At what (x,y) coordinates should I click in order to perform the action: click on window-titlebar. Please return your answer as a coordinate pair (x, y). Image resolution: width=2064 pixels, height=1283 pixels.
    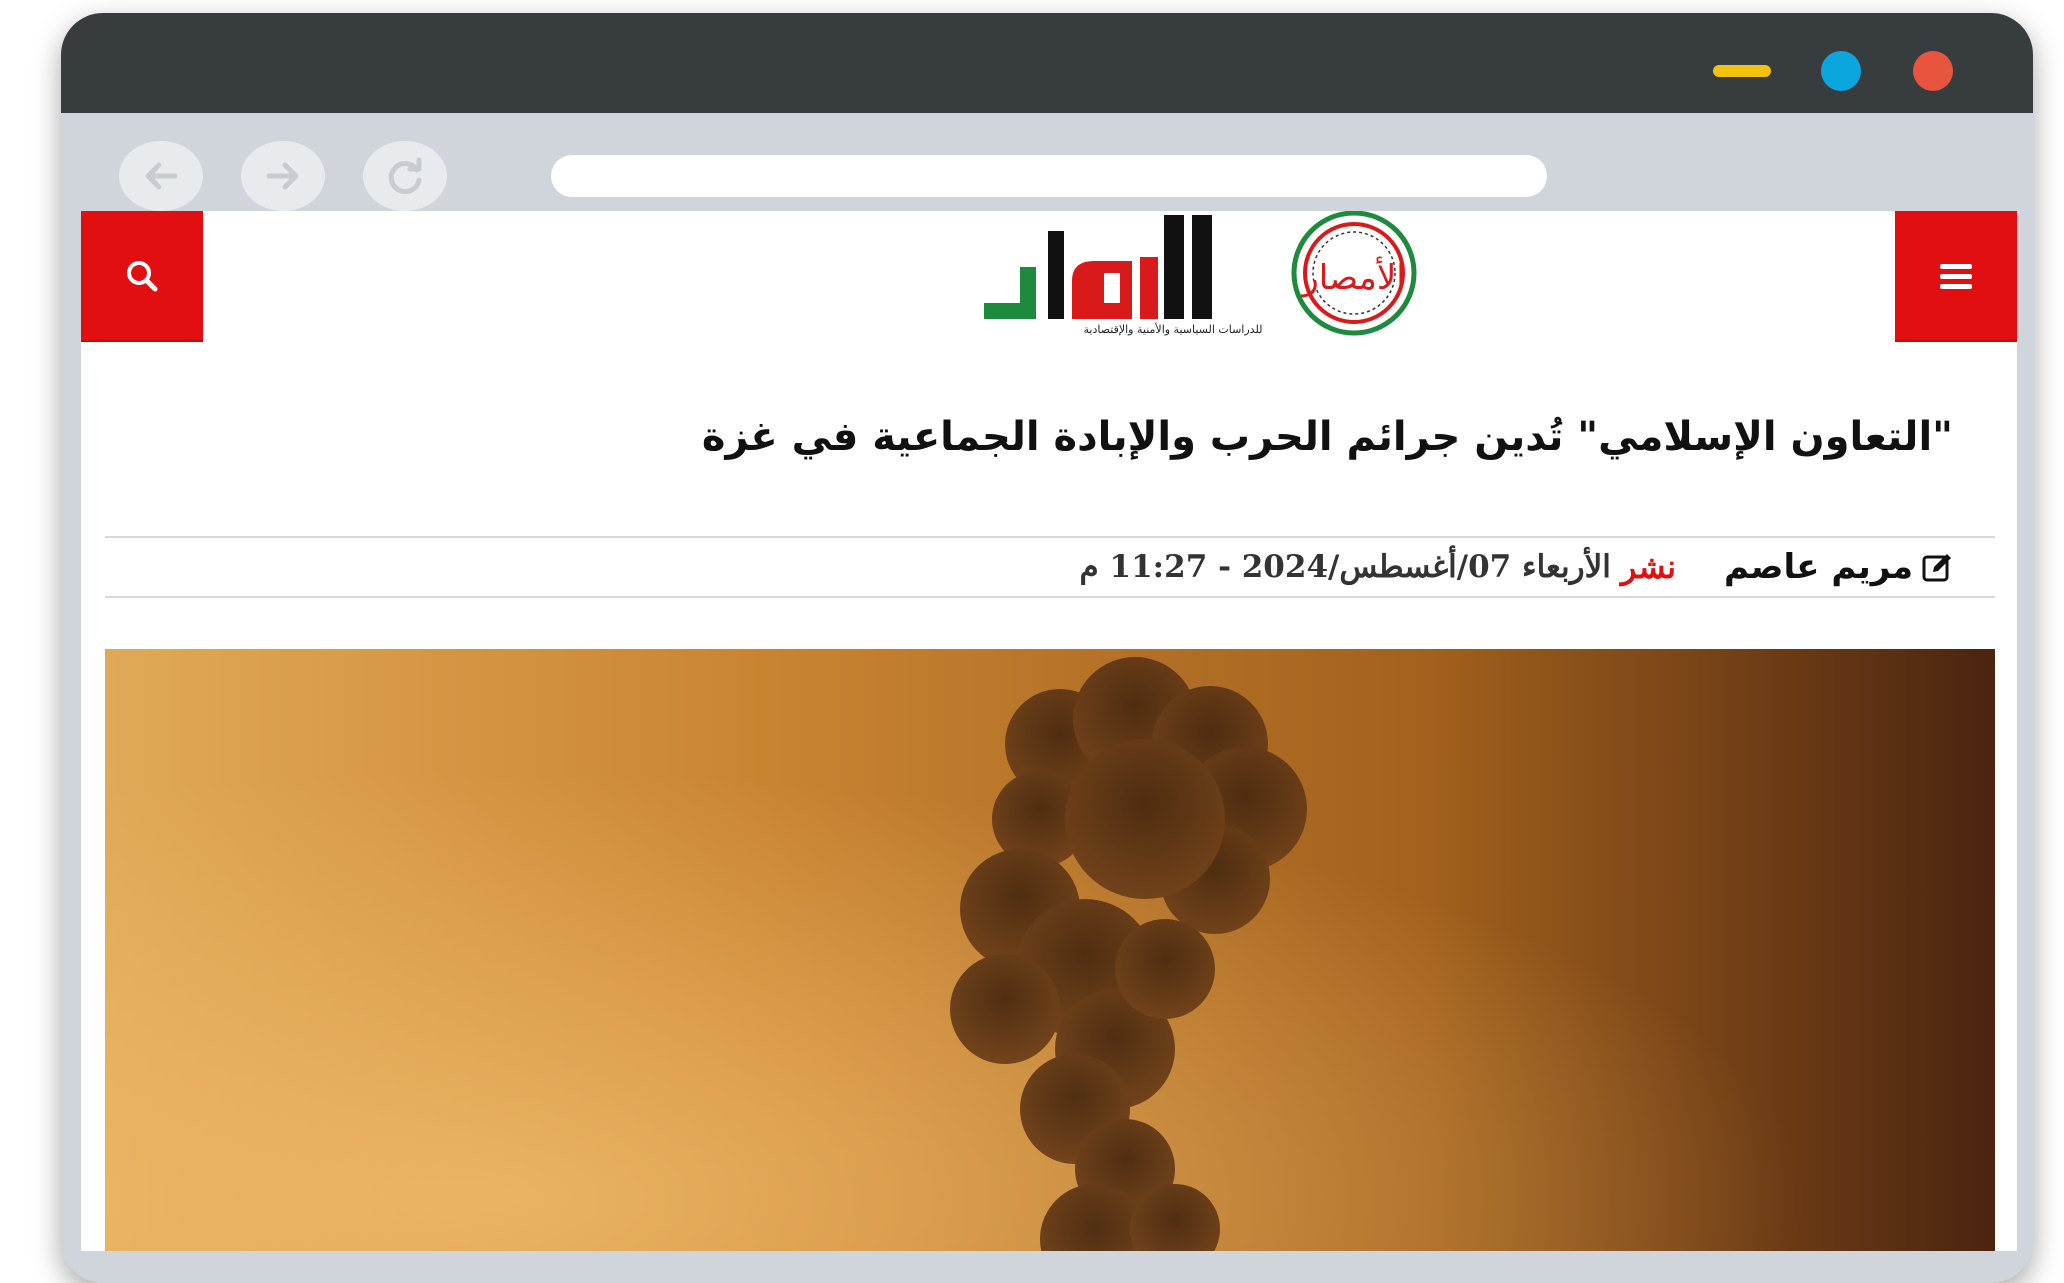
    Looking at the image, I should click on (1047, 63).